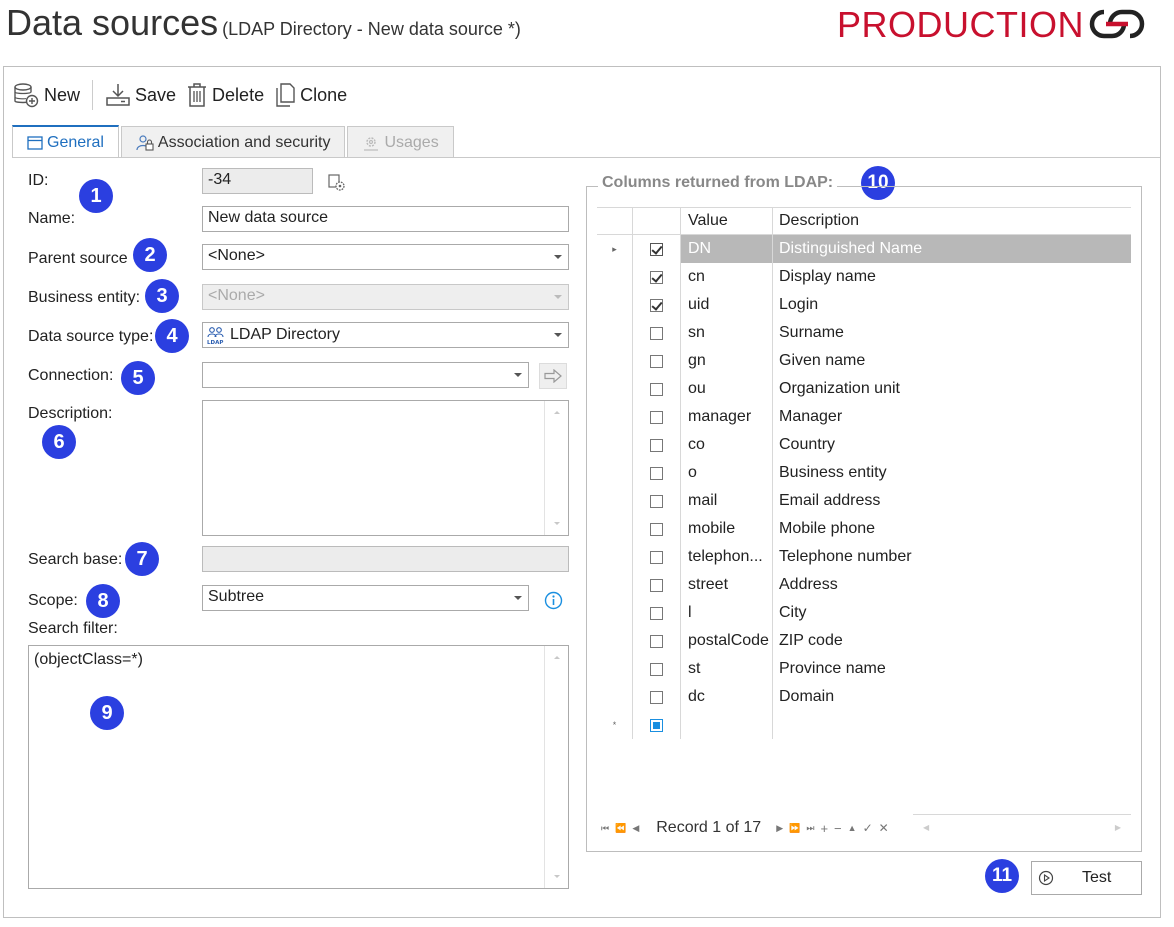 The width and height of the screenshot is (1174, 927). Describe the element at coordinates (864, 473) in the screenshot. I see `table-row: o Business entity` at that location.